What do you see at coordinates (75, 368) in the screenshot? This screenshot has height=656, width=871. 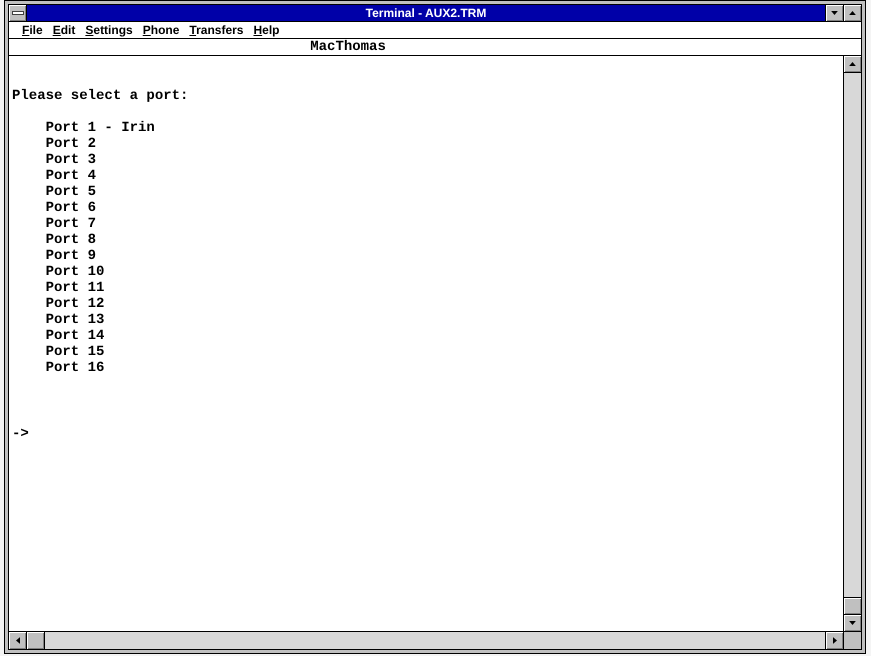 I see `port-option: Port 16` at bounding box center [75, 368].